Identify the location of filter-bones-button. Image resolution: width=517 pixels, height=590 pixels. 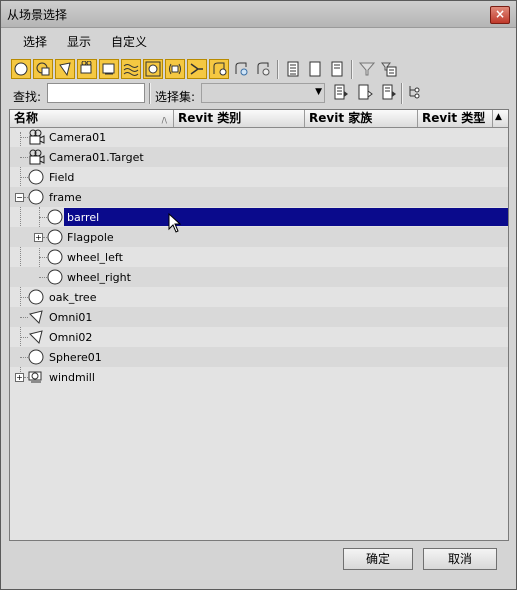
(197, 69).